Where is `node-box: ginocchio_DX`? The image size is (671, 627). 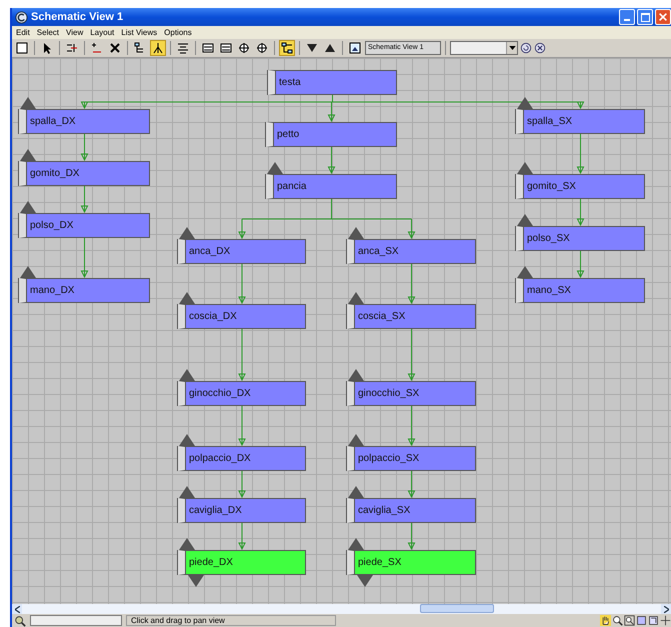 node-box: ginocchio_DX is located at coordinates (242, 393).